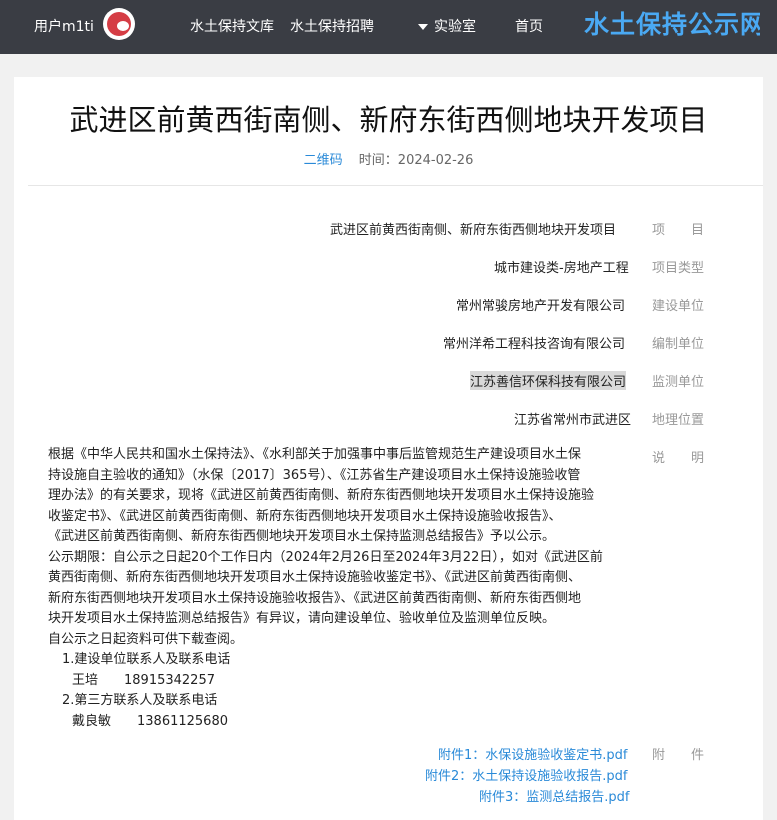  I want to click on qrcode-link: 二维码, so click(323, 160).